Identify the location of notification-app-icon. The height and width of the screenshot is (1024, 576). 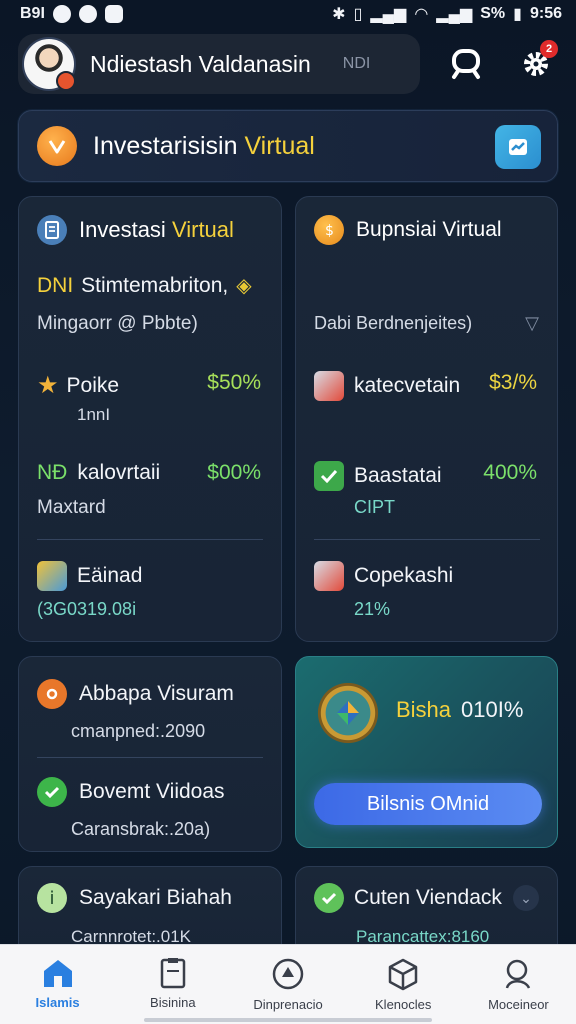
(113, 14).